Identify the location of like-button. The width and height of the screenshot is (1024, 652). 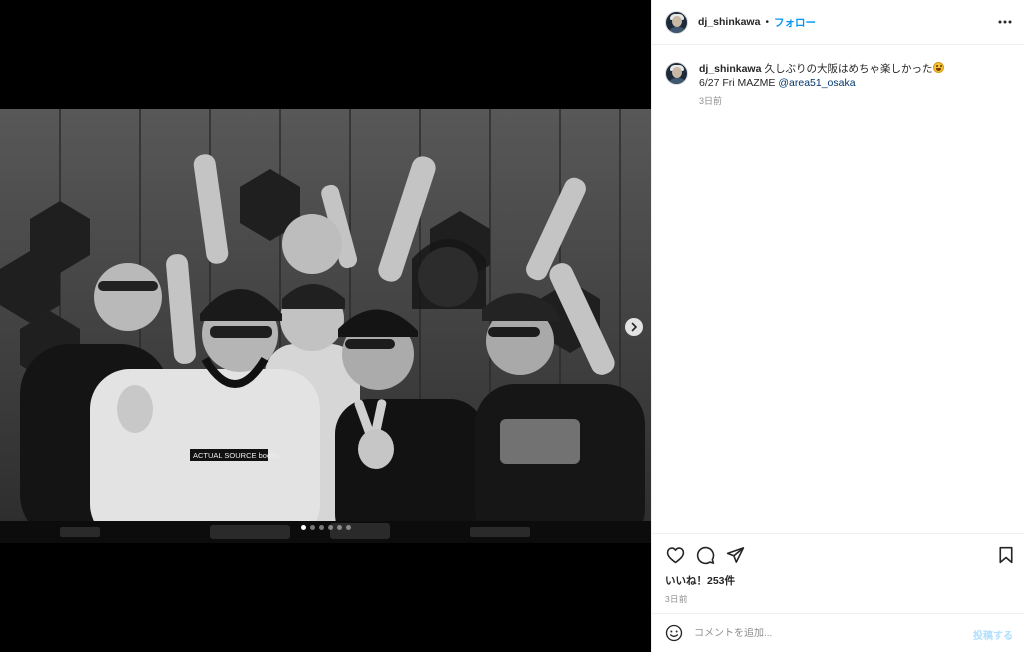
(675, 555).